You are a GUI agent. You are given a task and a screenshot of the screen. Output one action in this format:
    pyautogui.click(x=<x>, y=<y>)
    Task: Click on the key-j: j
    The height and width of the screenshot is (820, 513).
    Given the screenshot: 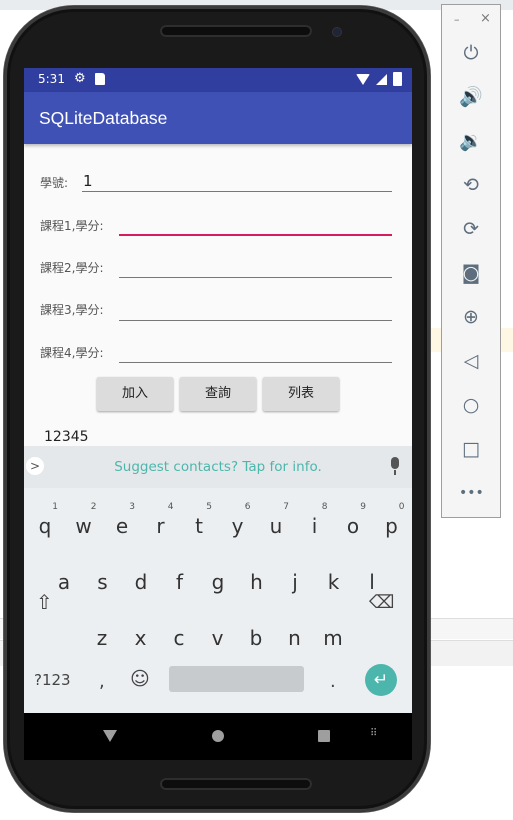 What is the action you would take?
    pyautogui.click(x=295, y=582)
    